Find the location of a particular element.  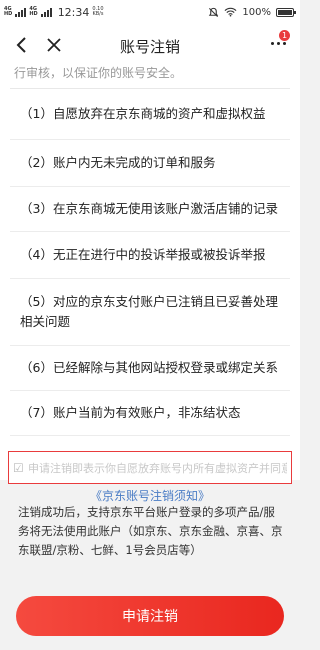

more-icon is located at coordinates (278, 43).